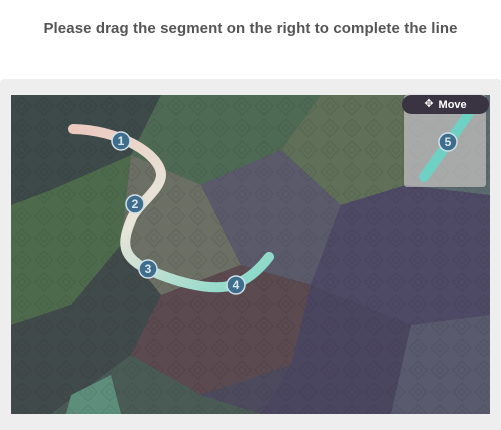 The width and height of the screenshot is (501, 430). I want to click on svg-text: 5, so click(448, 142).